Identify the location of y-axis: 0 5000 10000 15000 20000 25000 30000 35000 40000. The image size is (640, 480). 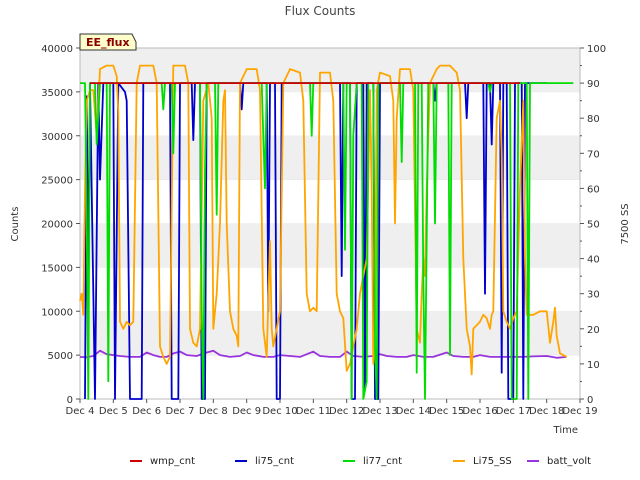
(60, 225).